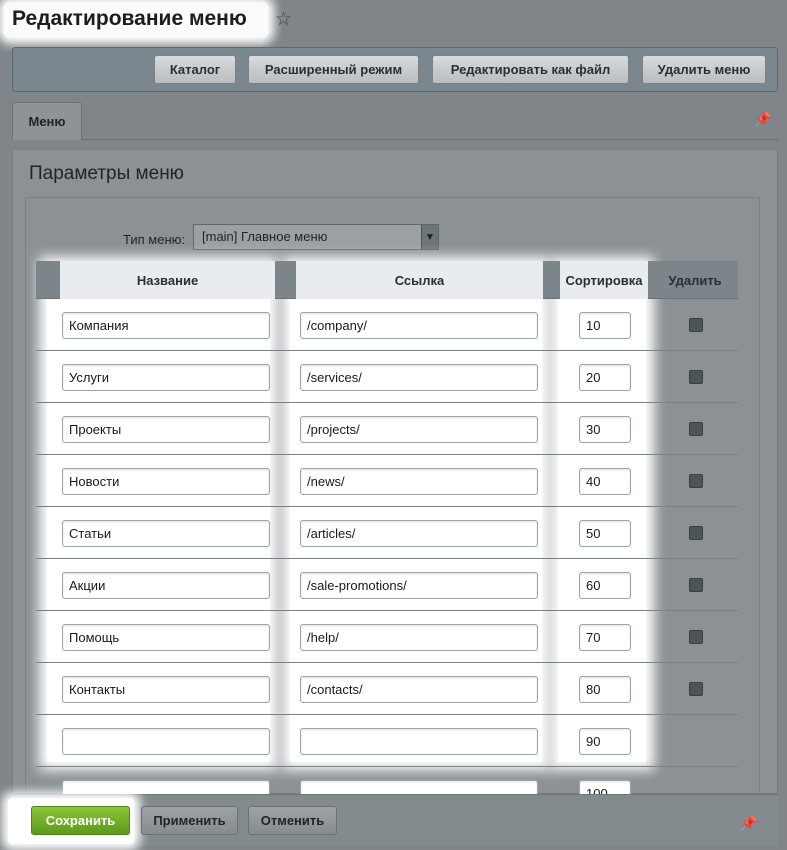 The width and height of the screenshot is (787, 850). Describe the element at coordinates (129, 18) in the screenshot. I see `page-title: Редактирование меню` at that location.